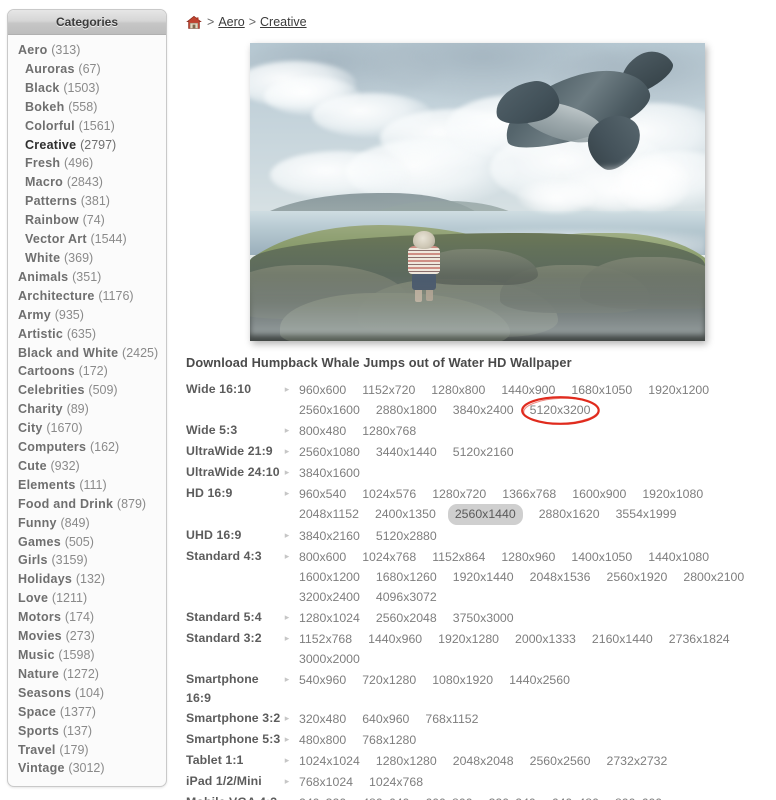  I want to click on sidebar-item-motors: Motors (174), so click(87, 617).